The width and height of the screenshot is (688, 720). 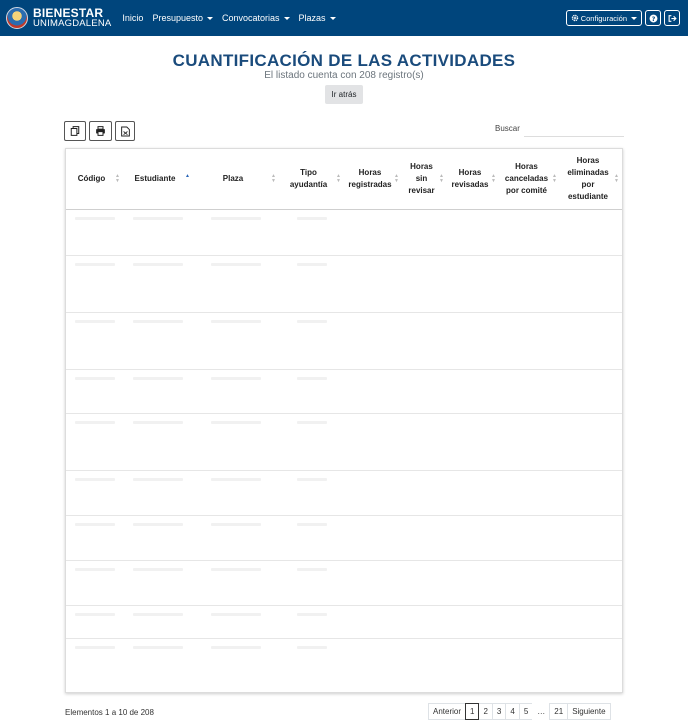 What do you see at coordinates (370, 178) in the screenshot?
I see `column-header-label: Horas registradas` at bounding box center [370, 178].